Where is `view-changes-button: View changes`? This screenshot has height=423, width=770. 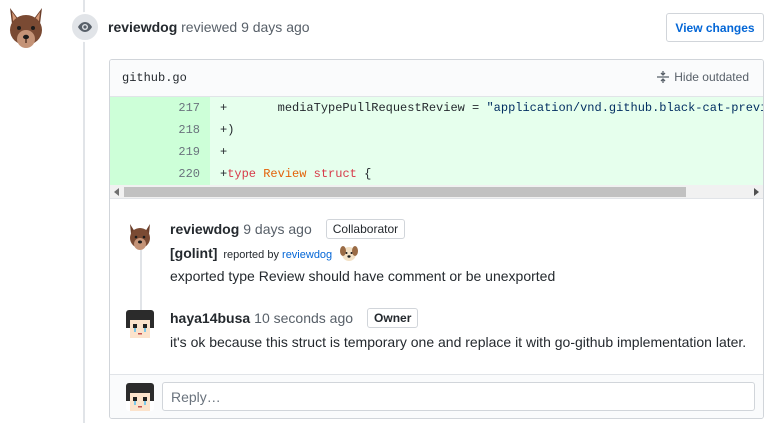 view-changes-button: View changes is located at coordinates (715, 27).